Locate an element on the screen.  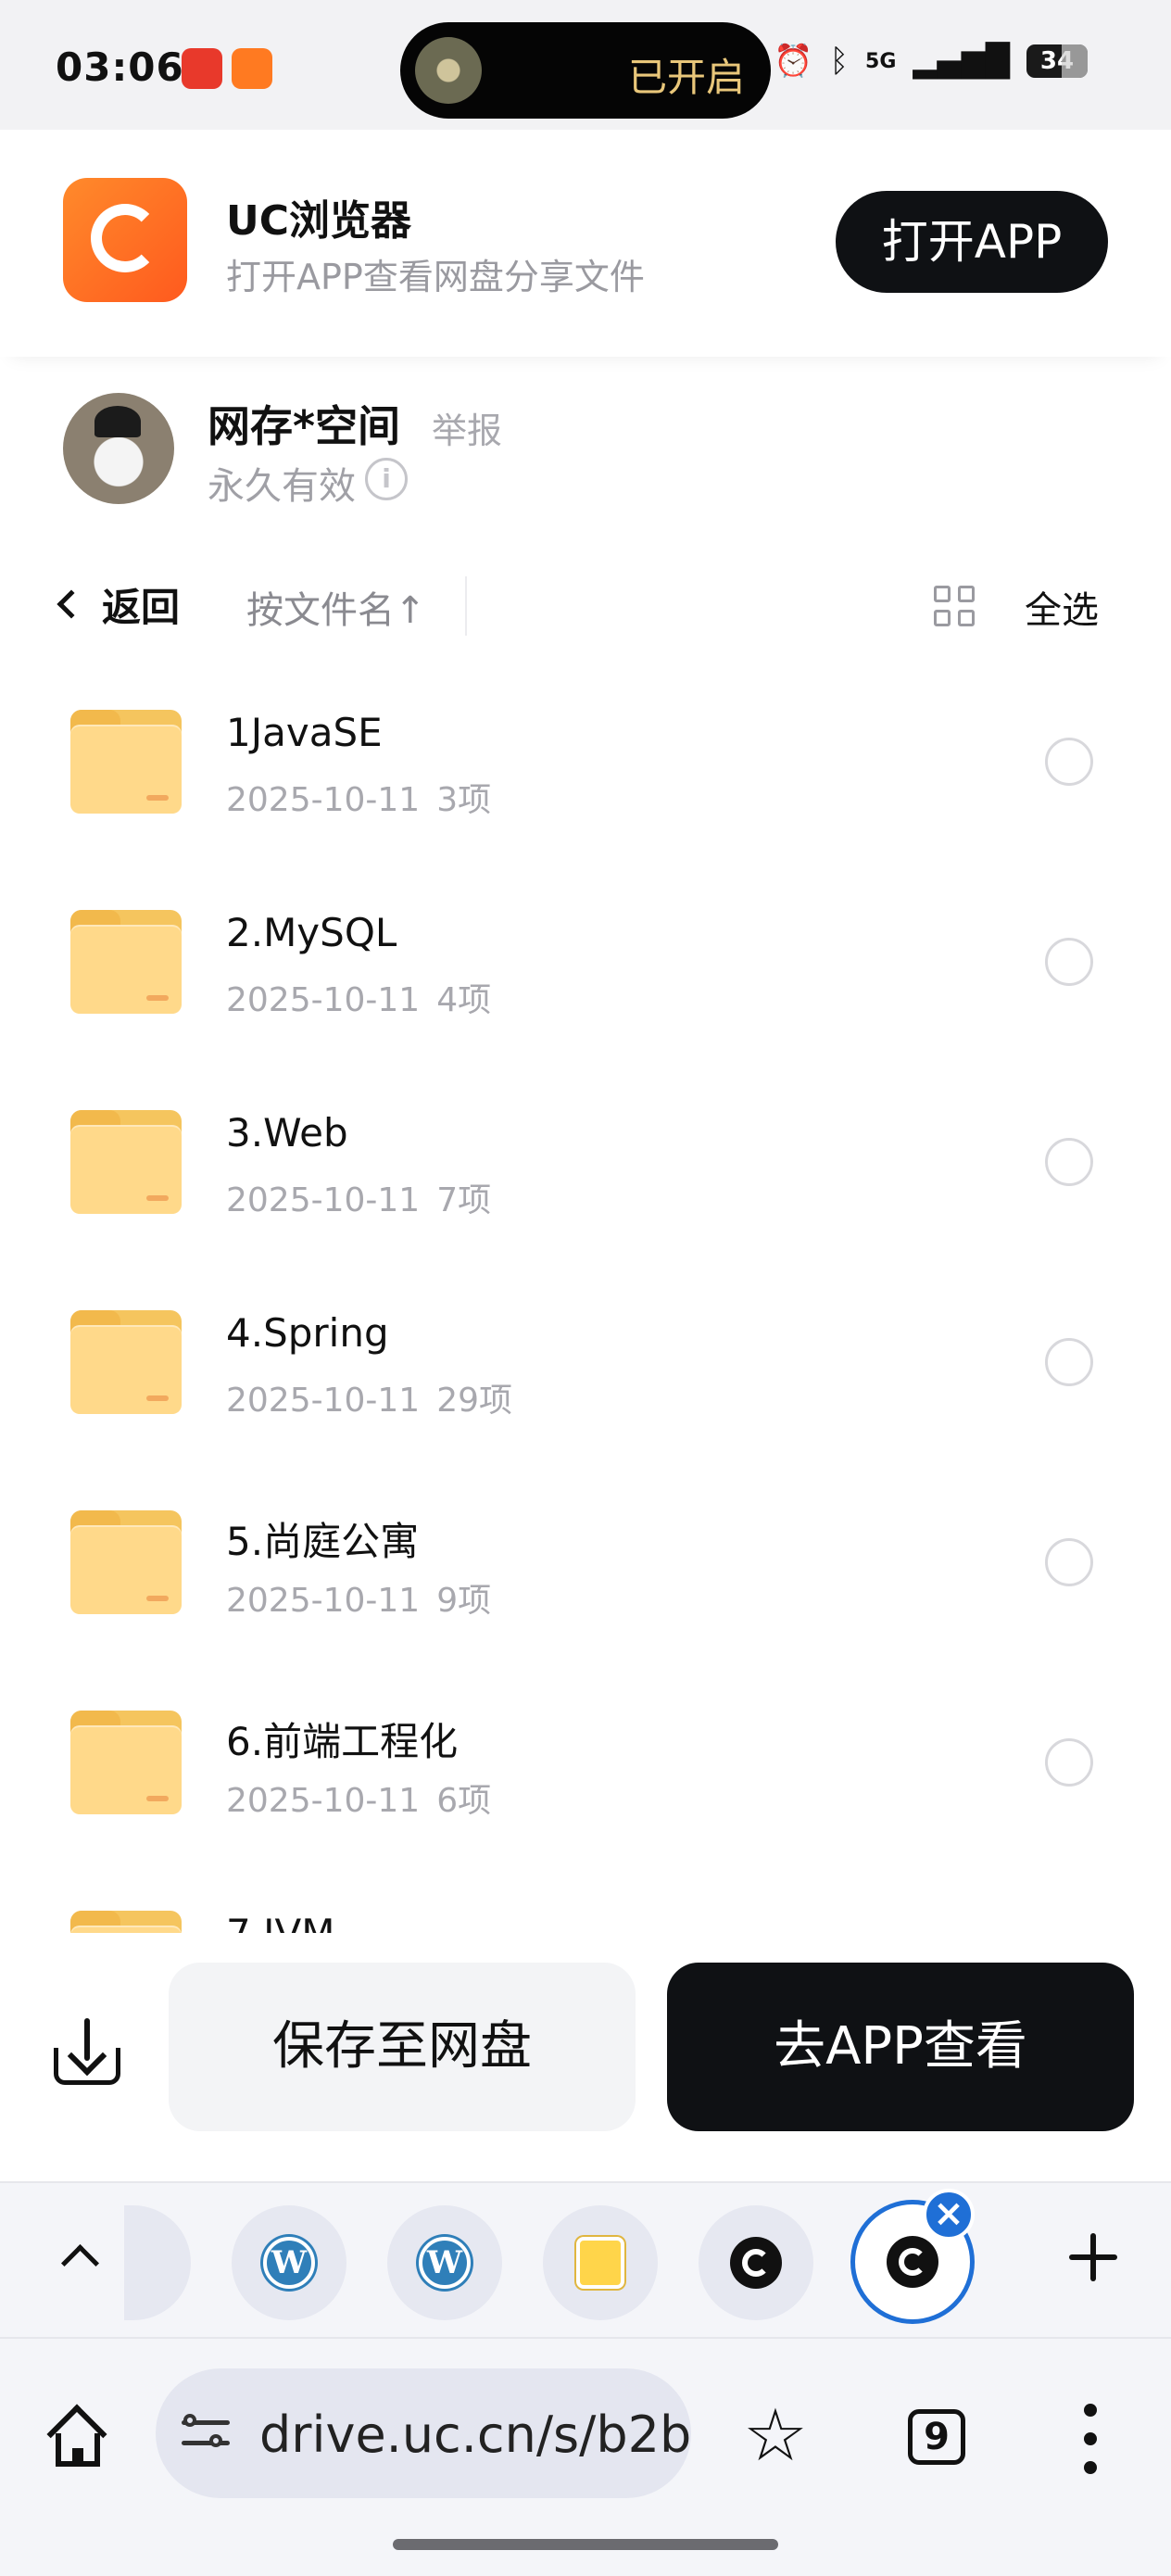
file-meta: 2025-10-11 7项 is located at coordinates (359, 1197).